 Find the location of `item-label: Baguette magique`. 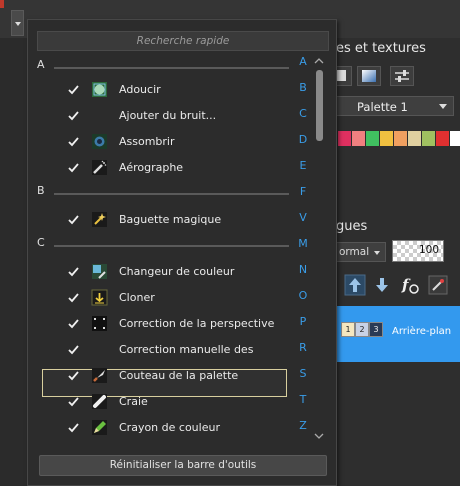

item-label: Baguette magique is located at coordinates (170, 219).